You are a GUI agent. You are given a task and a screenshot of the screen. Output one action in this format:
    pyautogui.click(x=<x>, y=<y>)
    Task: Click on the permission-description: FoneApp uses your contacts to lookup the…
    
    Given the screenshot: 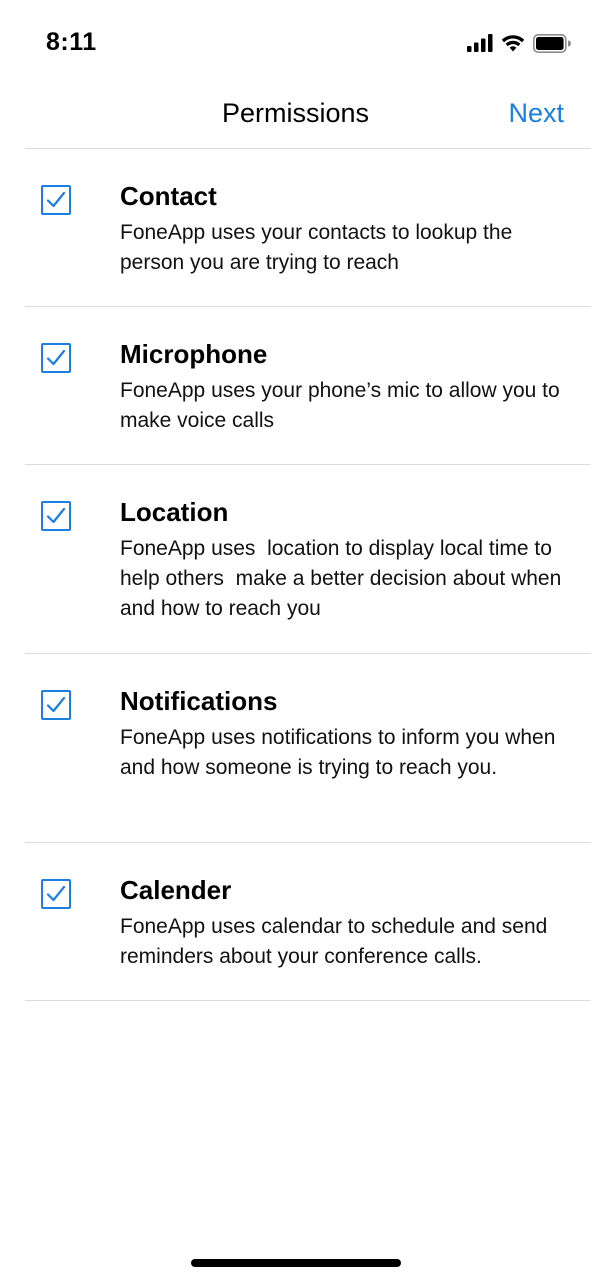 What is the action you would take?
    pyautogui.click(x=319, y=247)
    